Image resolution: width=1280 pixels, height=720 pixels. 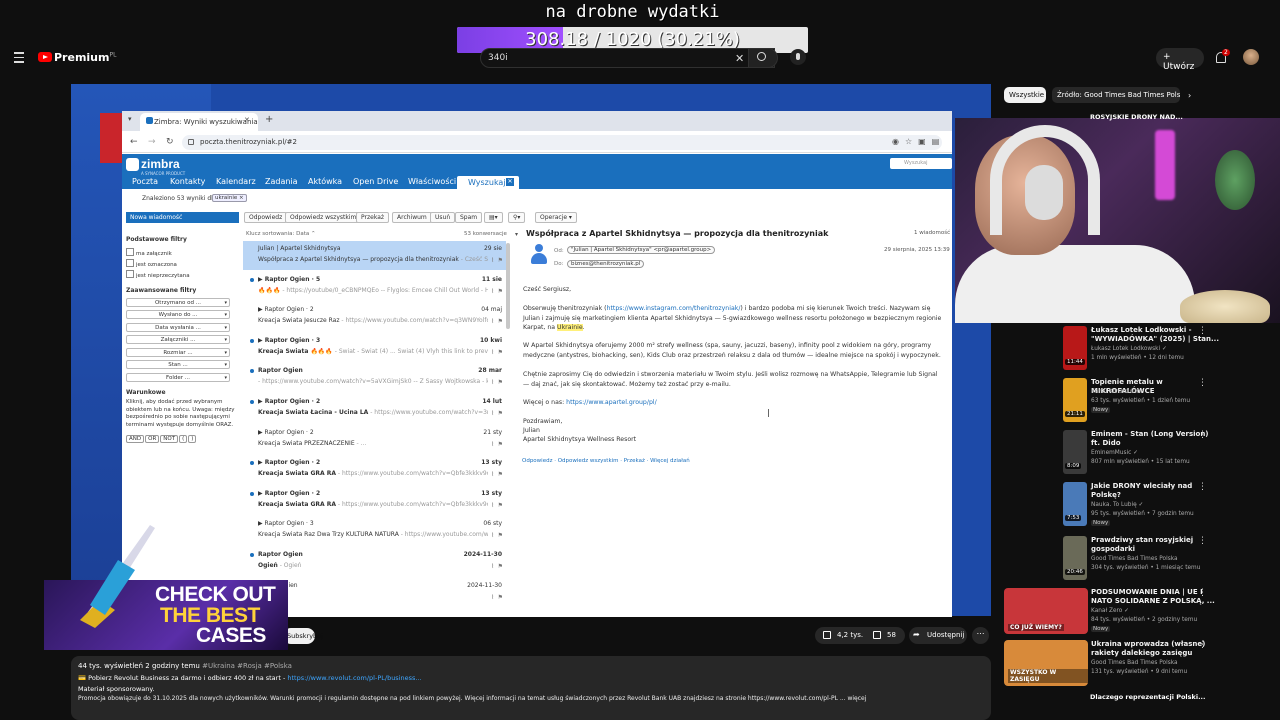 What do you see at coordinates (606, 264) in the screenshot?
I see `to-address-chip: biznes@thenitrozyniak.pl` at bounding box center [606, 264].